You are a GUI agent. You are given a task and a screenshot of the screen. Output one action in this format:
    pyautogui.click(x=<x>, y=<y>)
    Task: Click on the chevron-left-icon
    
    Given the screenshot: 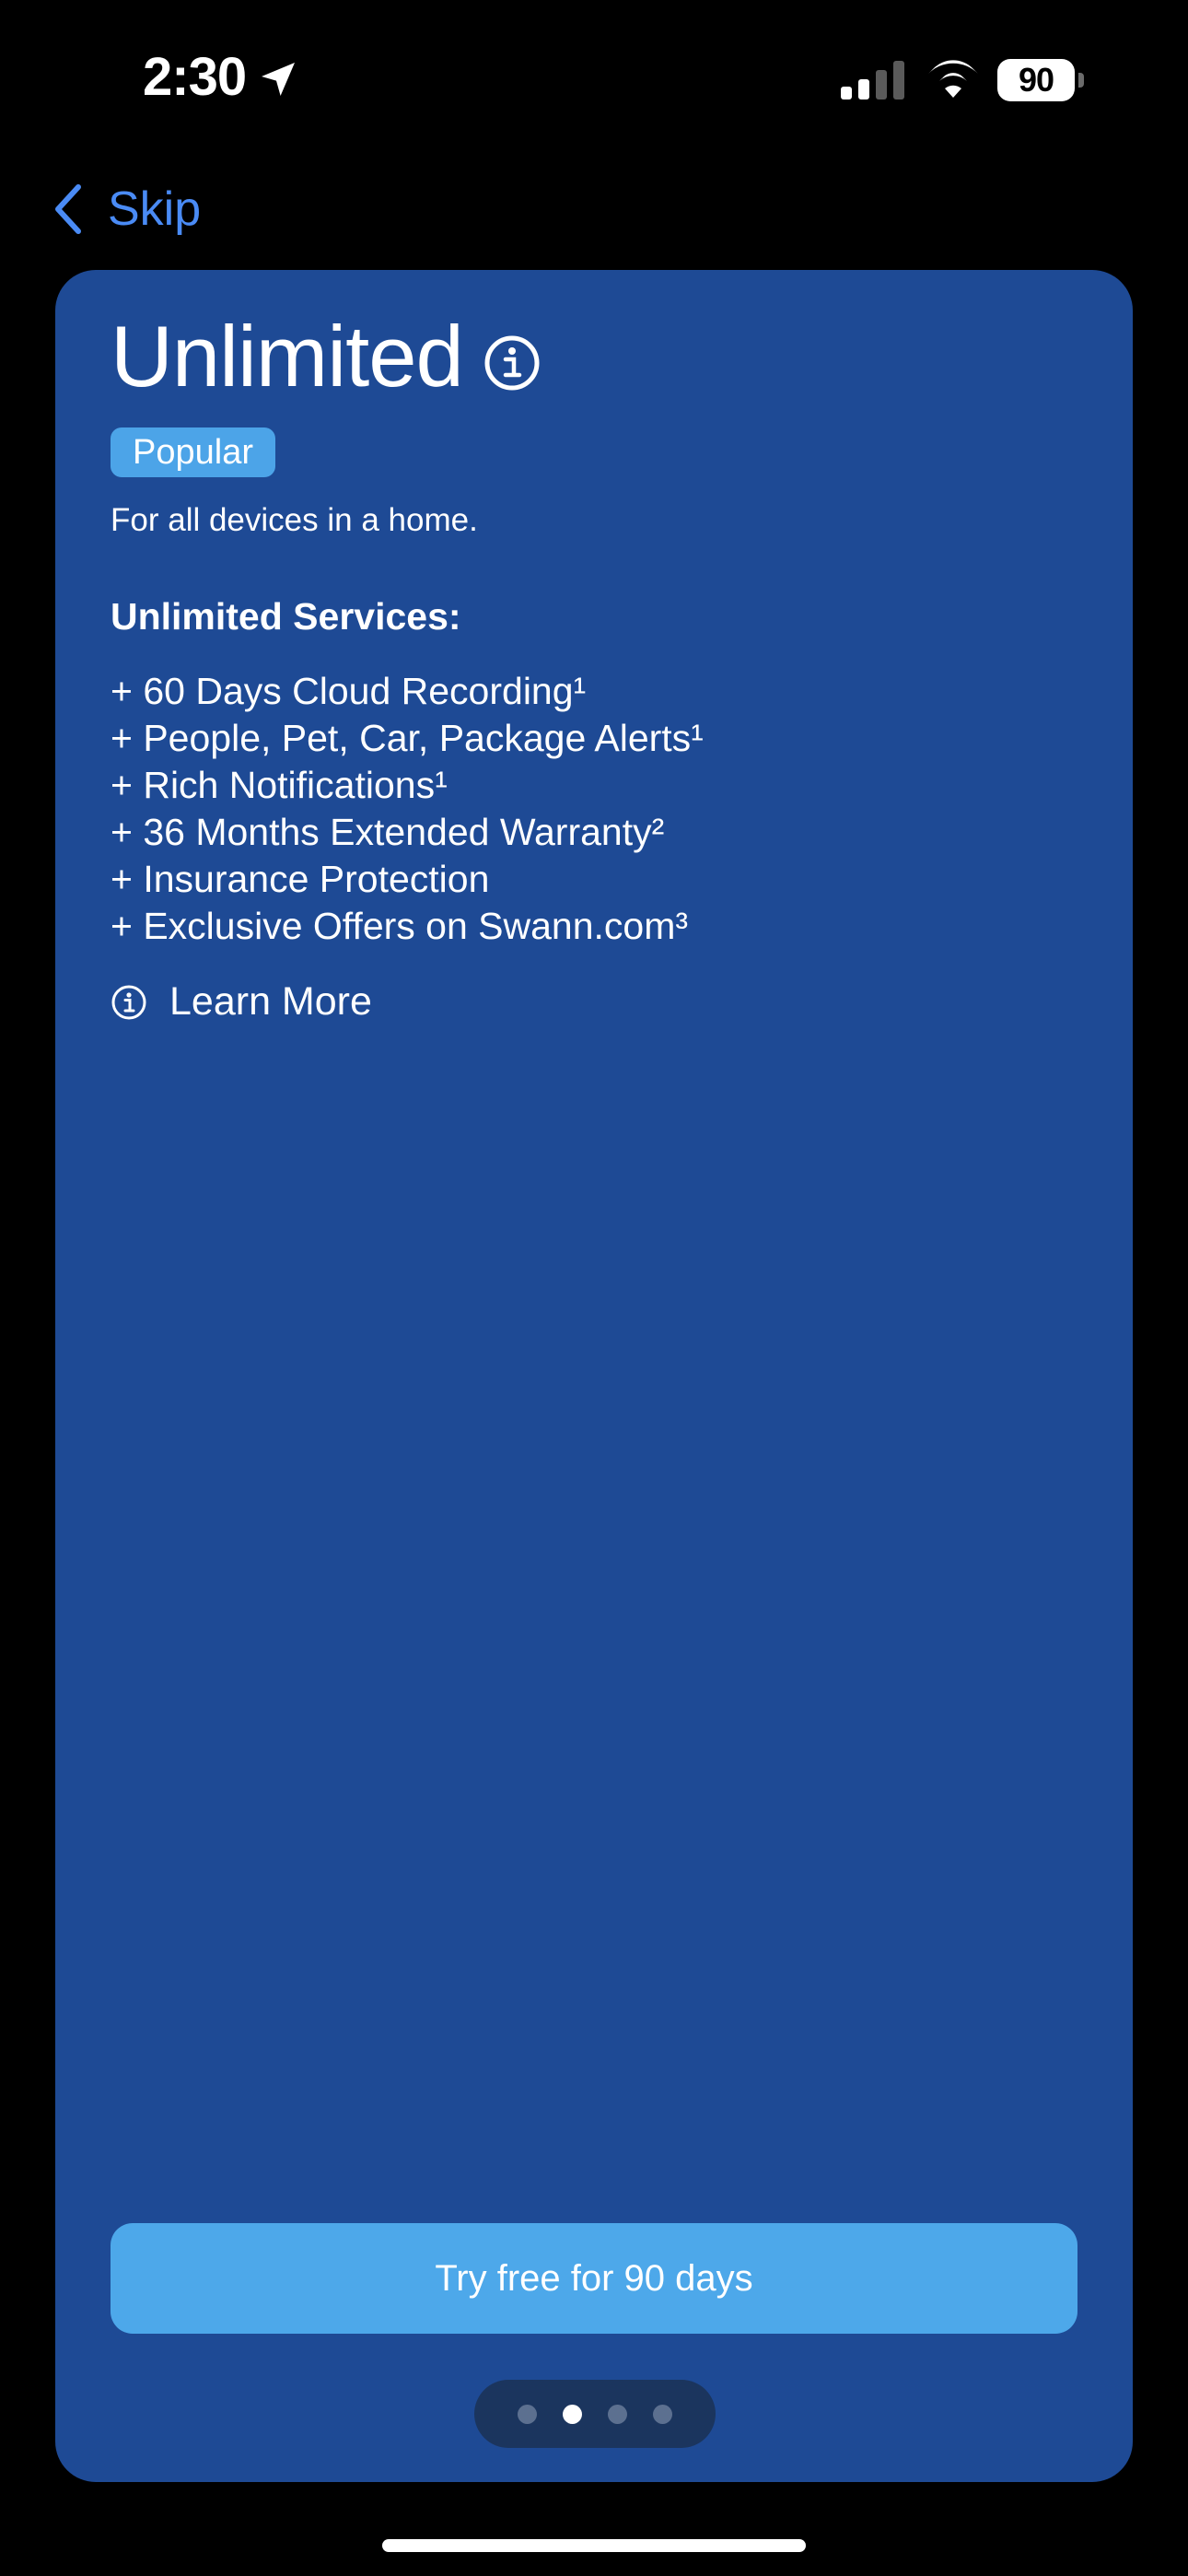 What is the action you would take?
    pyautogui.click(x=68, y=209)
    